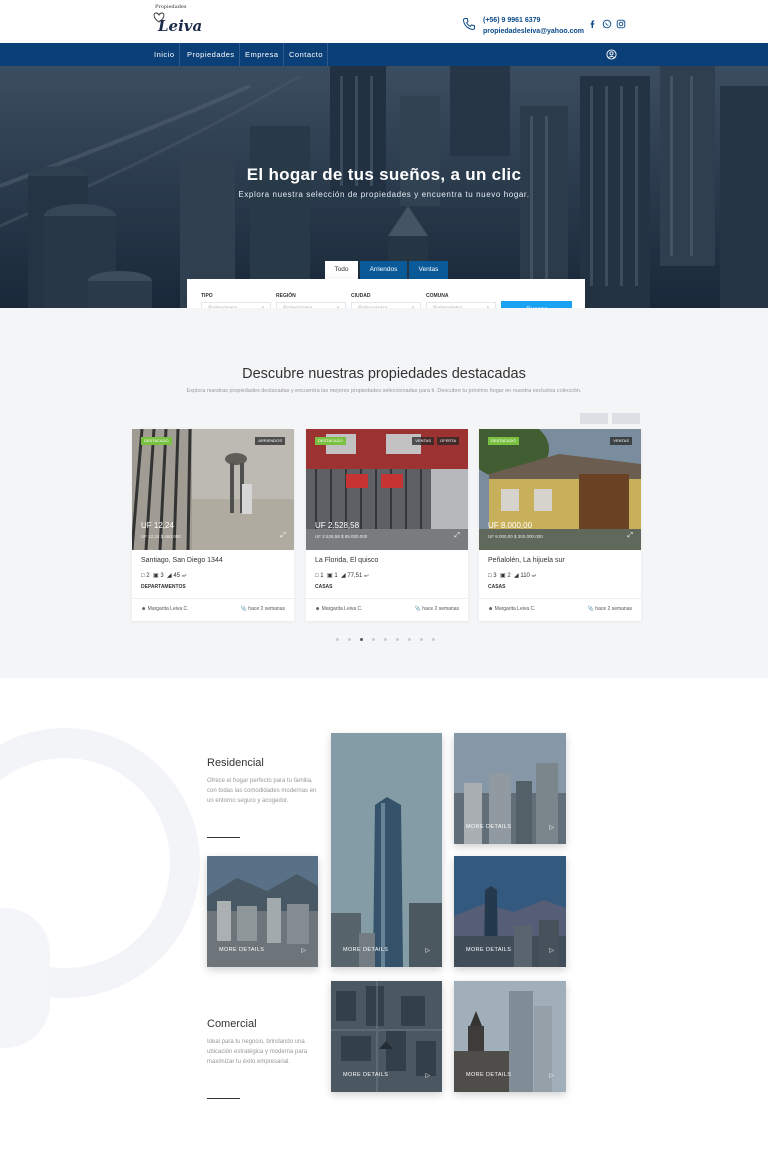  I want to click on user-circle-icon, so click(611, 54).